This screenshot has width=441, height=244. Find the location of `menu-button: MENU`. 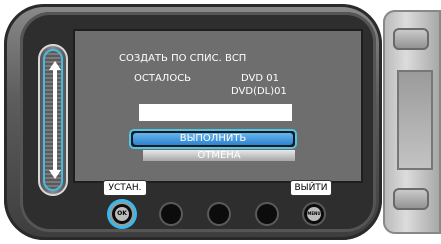

menu-button: MENU is located at coordinates (314, 214).